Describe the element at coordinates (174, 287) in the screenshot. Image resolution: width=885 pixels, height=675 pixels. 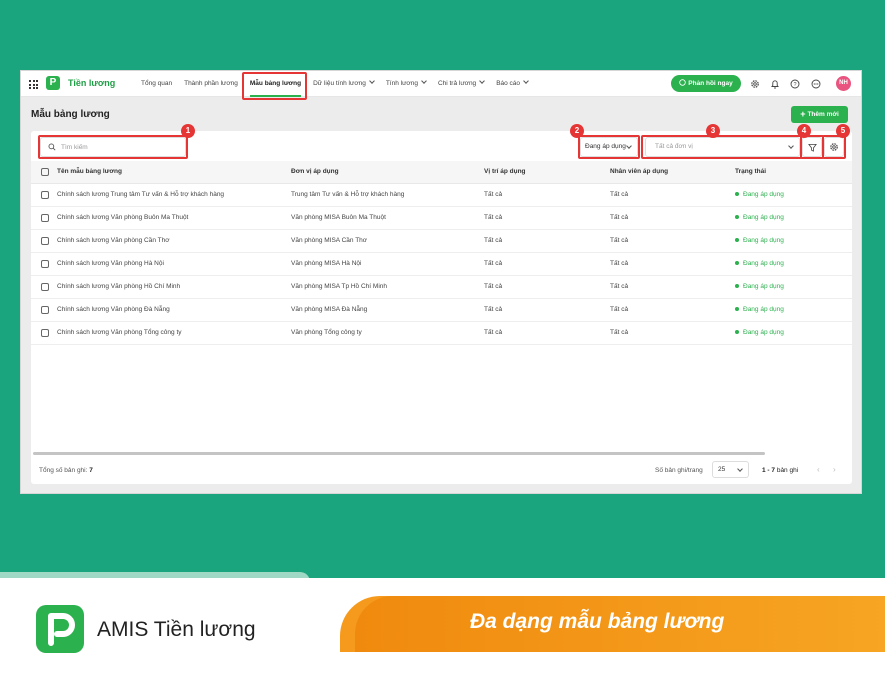
I see `template-name-cell: Chính sách lương Văn phòng Hồ Chí Minh` at that location.